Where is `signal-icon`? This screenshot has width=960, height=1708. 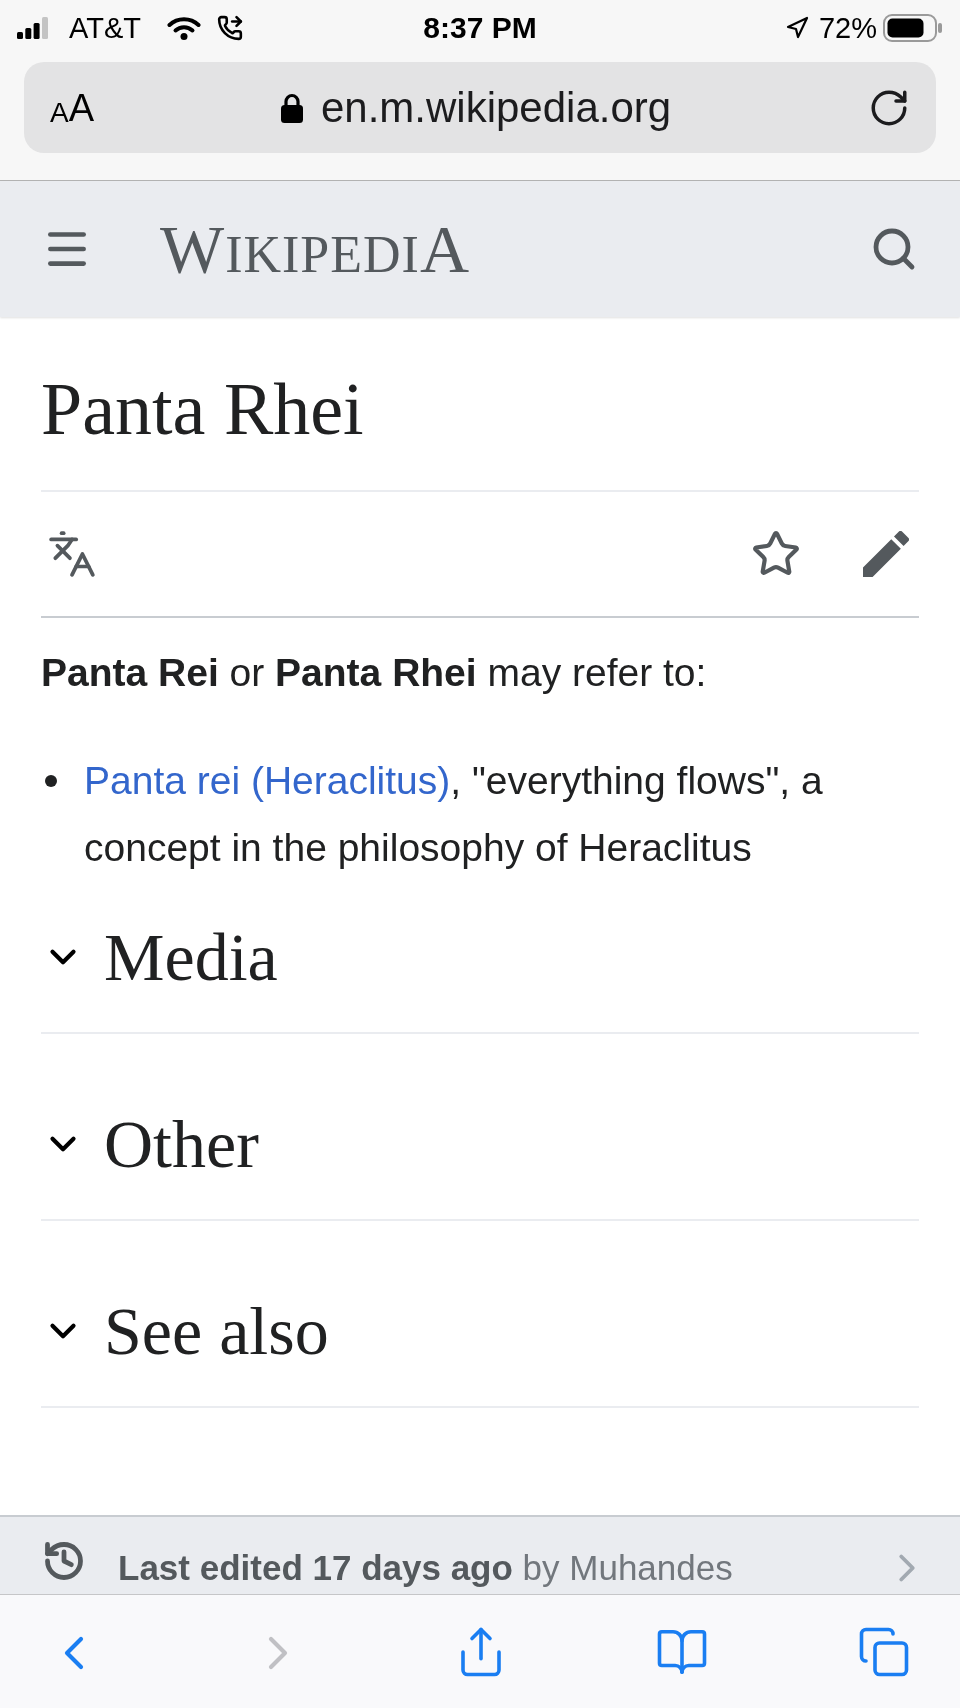
signal-icon is located at coordinates (32, 28).